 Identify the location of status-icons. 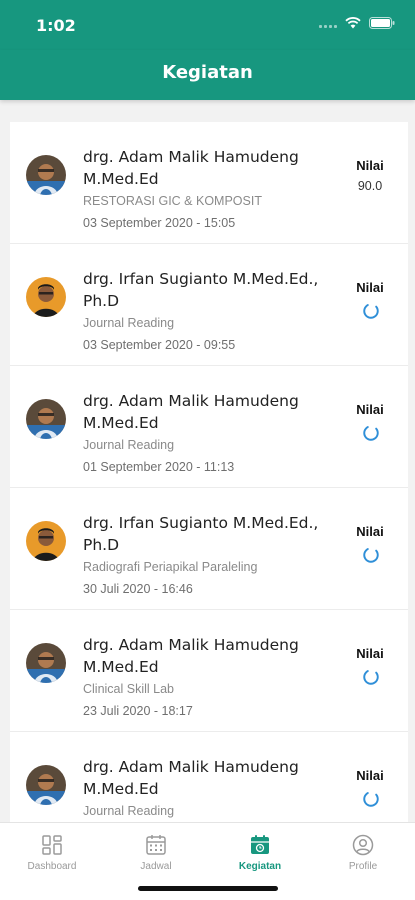
(357, 23).